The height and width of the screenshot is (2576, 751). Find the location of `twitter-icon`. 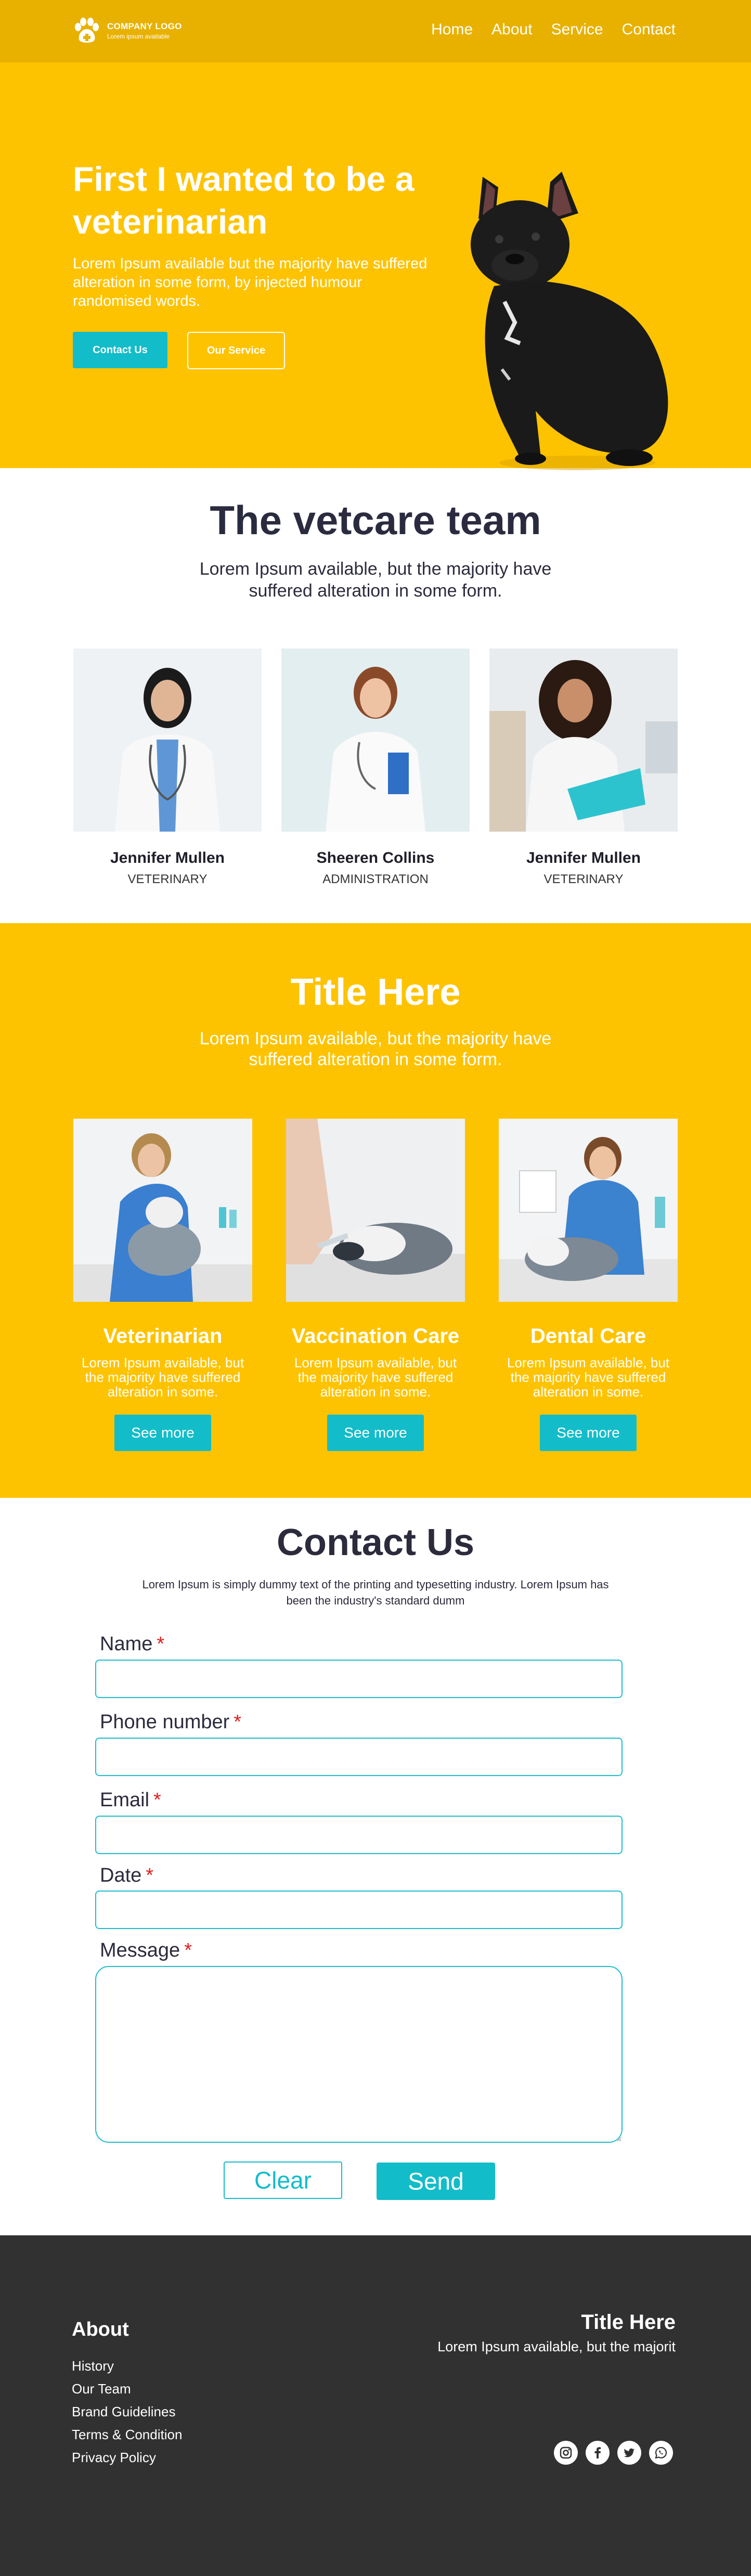

twitter-icon is located at coordinates (629, 2453).